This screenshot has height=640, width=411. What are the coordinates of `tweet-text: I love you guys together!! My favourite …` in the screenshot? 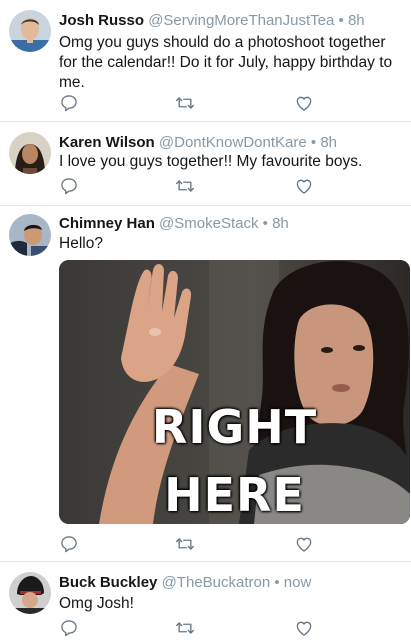 It's located at (211, 161).